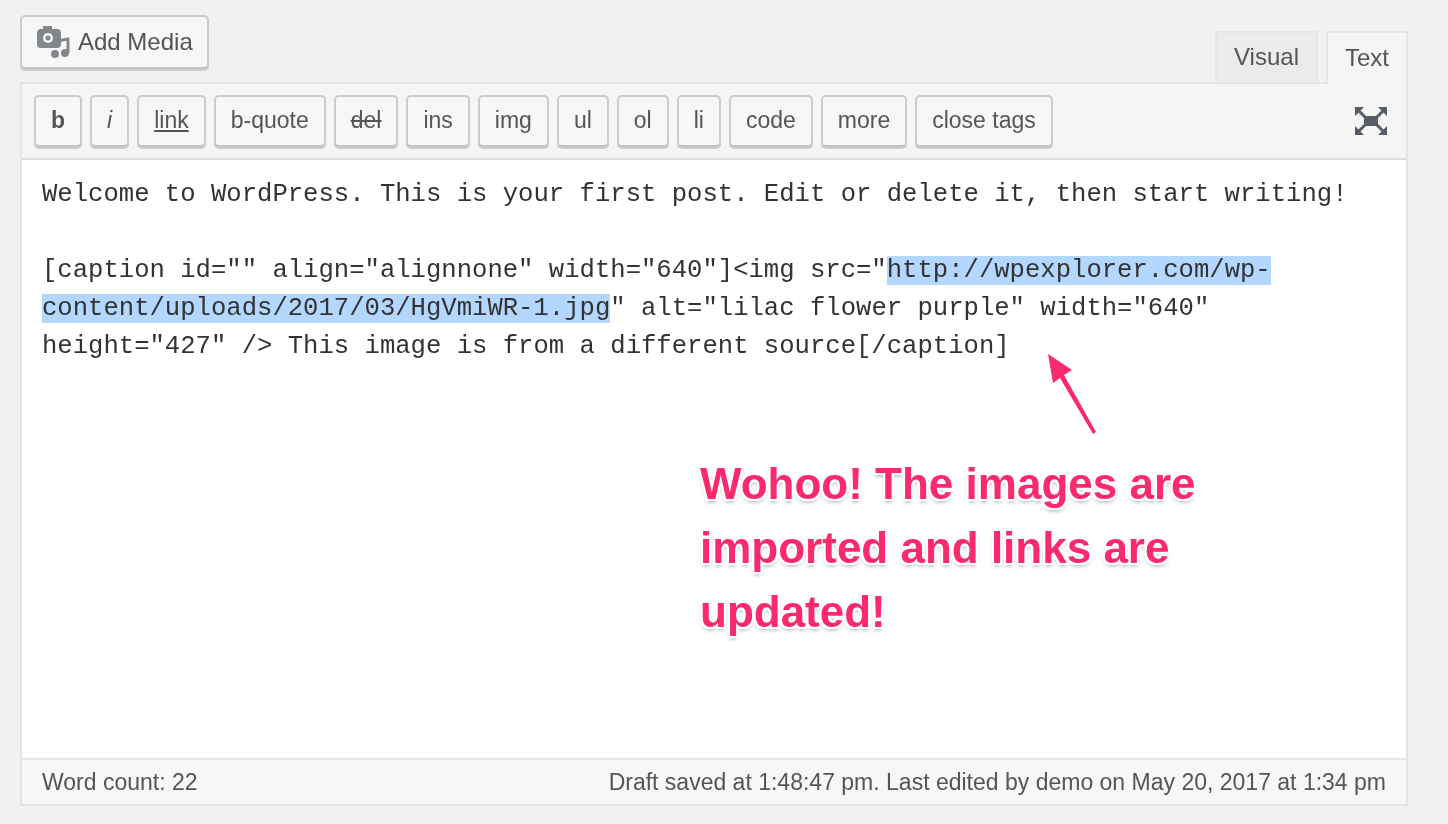 Image resolution: width=1448 pixels, height=824 pixels. I want to click on toolbar-button: link, so click(171, 120).